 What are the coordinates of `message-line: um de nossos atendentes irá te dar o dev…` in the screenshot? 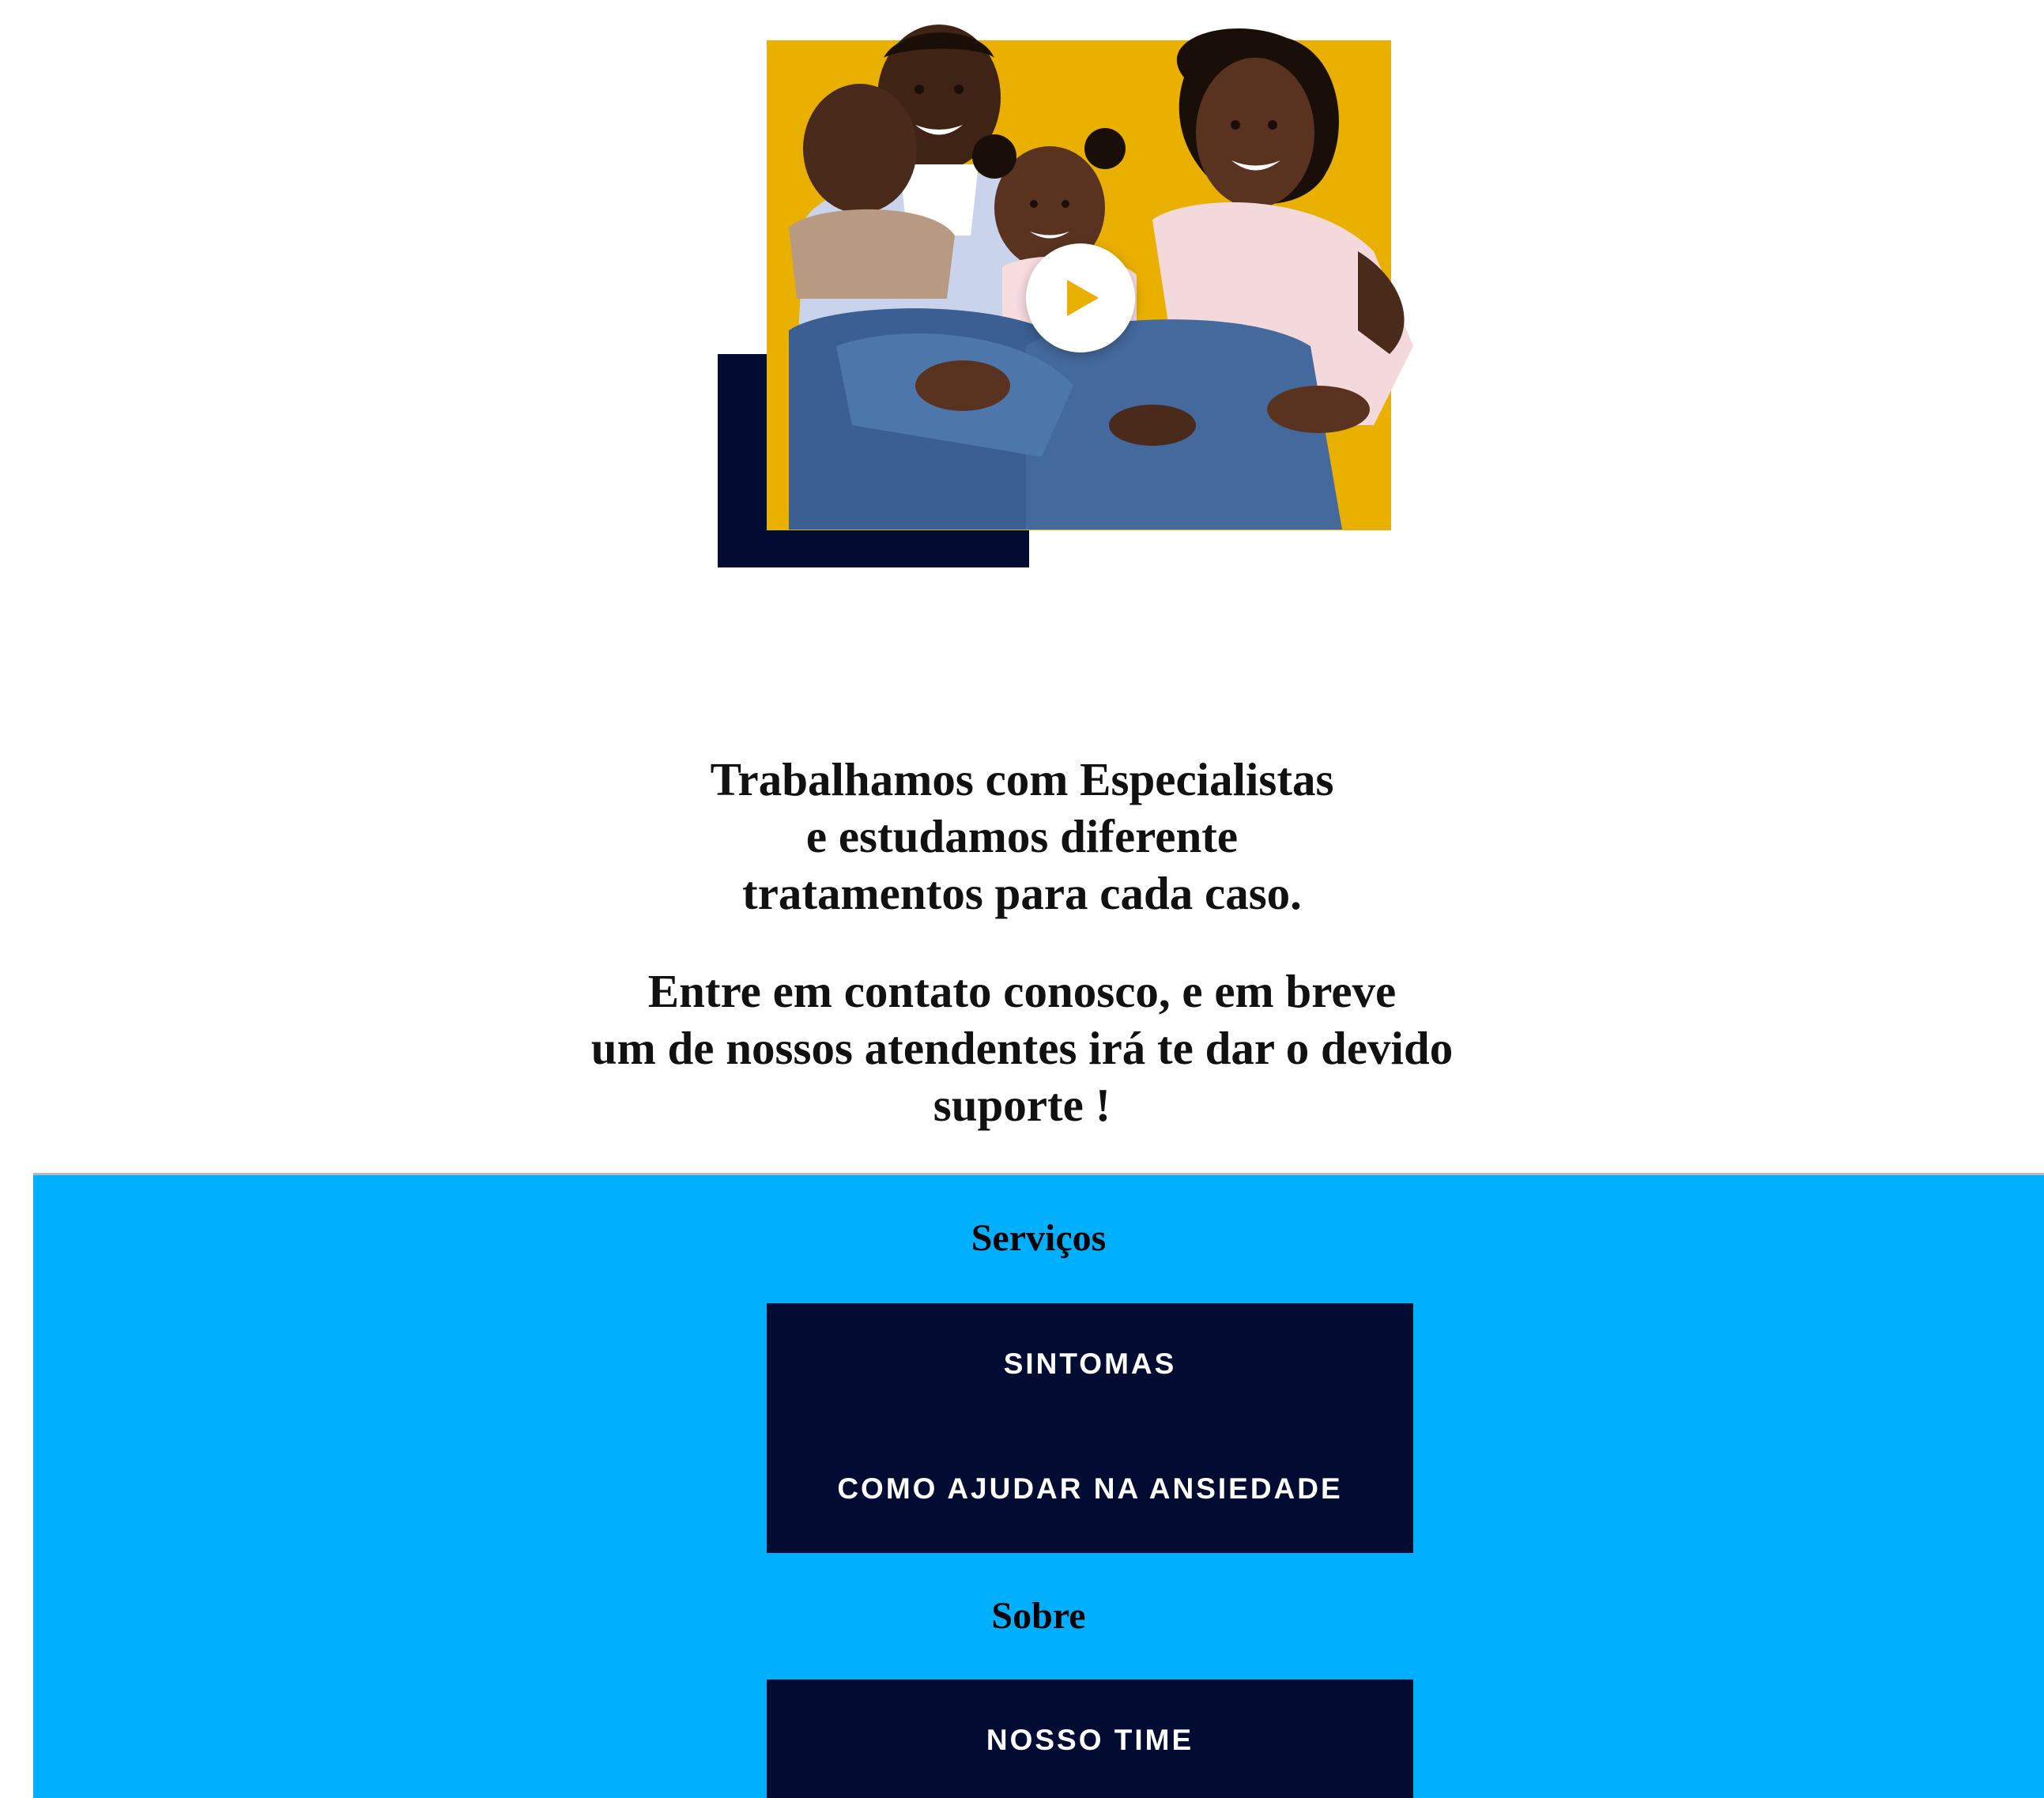 It's located at (1022, 1048).